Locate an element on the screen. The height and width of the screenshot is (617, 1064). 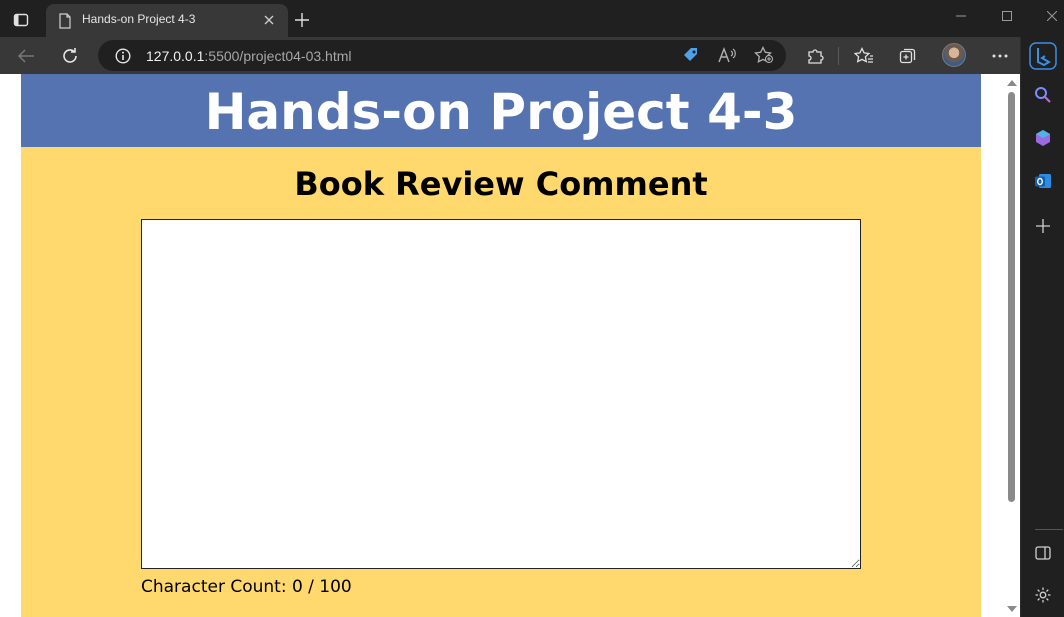
sidebar-add-button is located at coordinates (1042, 226).